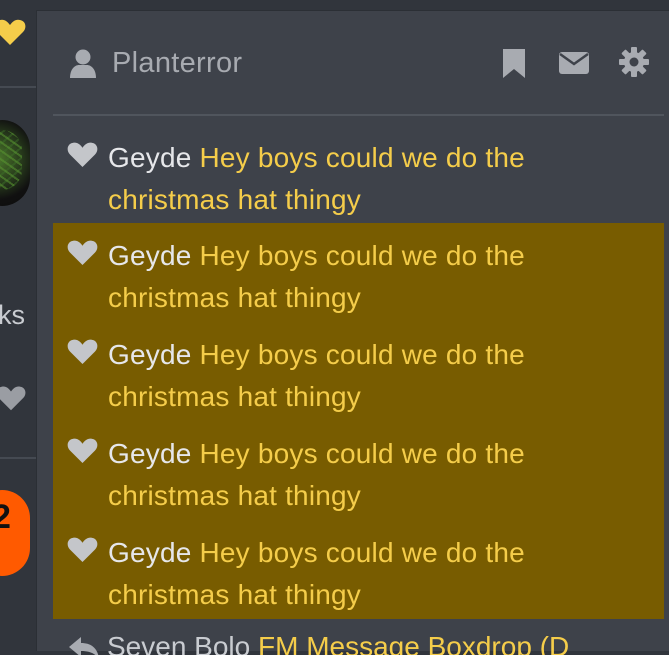 The image size is (669, 655). What do you see at coordinates (353, 63) in the screenshot?
I see `panel-header: Planterror` at bounding box center [353, 63].